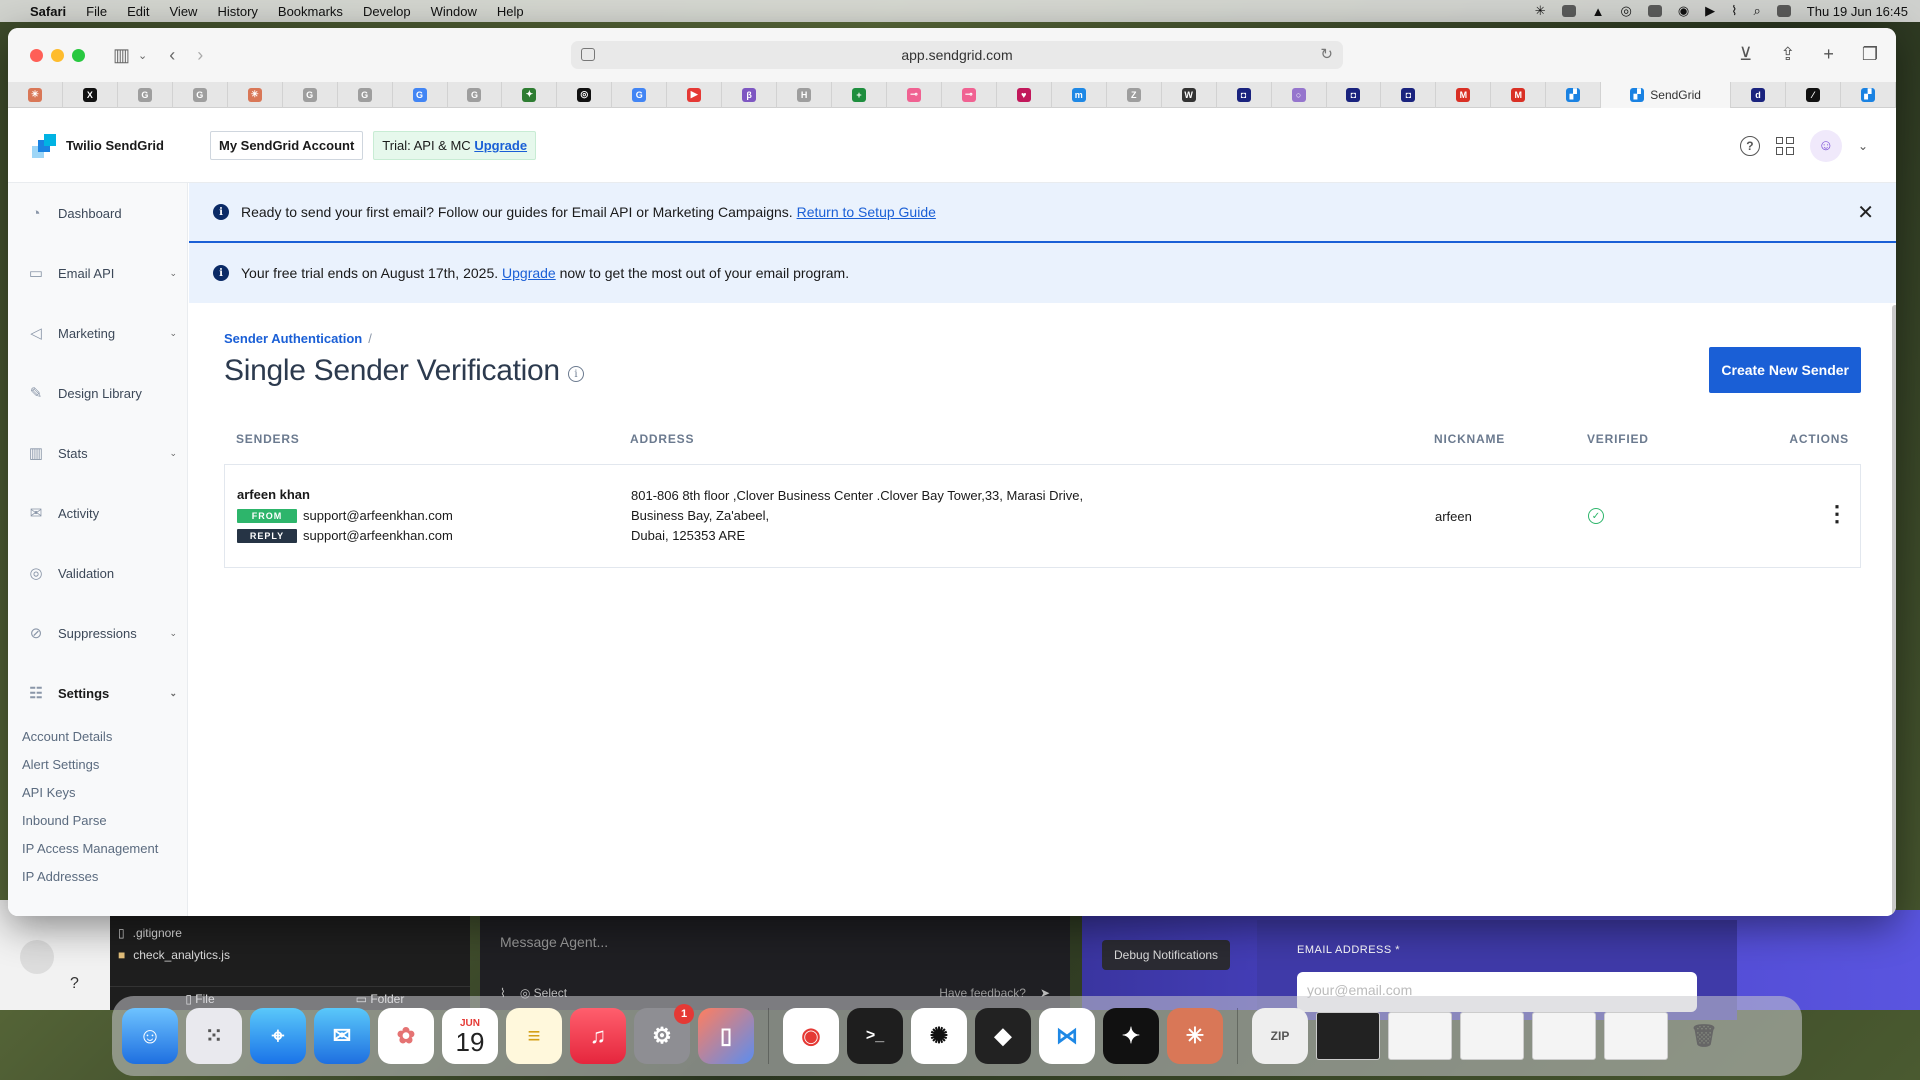 The height and width of the screenshot is (1080, 1920). I want to click on browser-tab: Z, so click(1134, 94).